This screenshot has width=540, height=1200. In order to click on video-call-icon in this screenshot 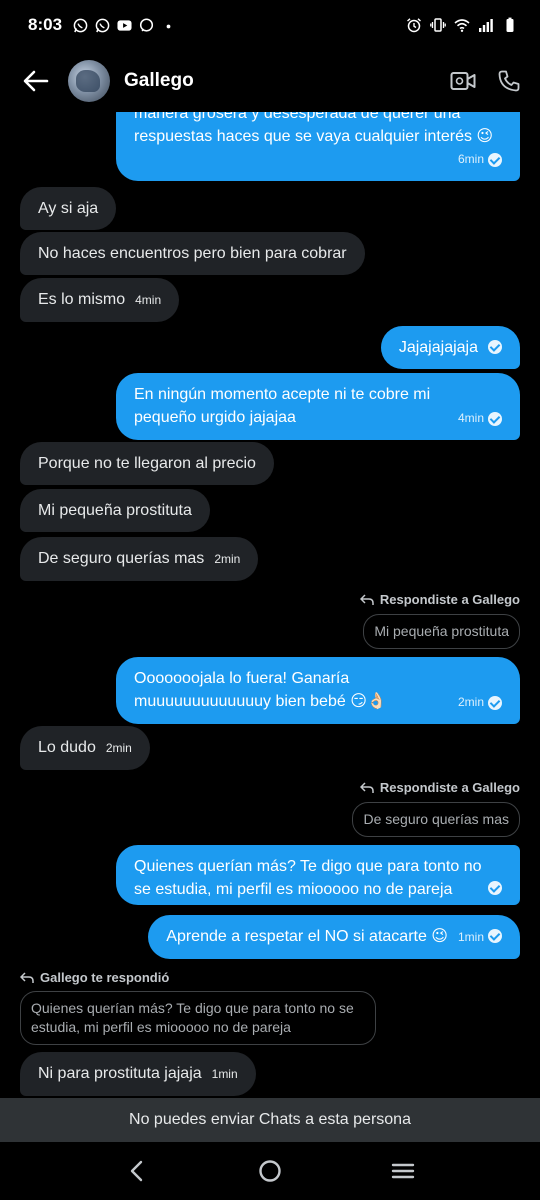, I will do `click(463, 81)`.